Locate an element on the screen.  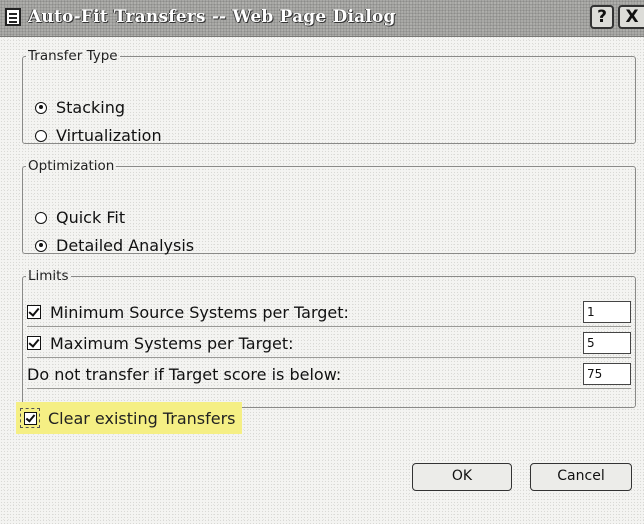
clear-existing-checkbox is located at coordinates (30, 418).